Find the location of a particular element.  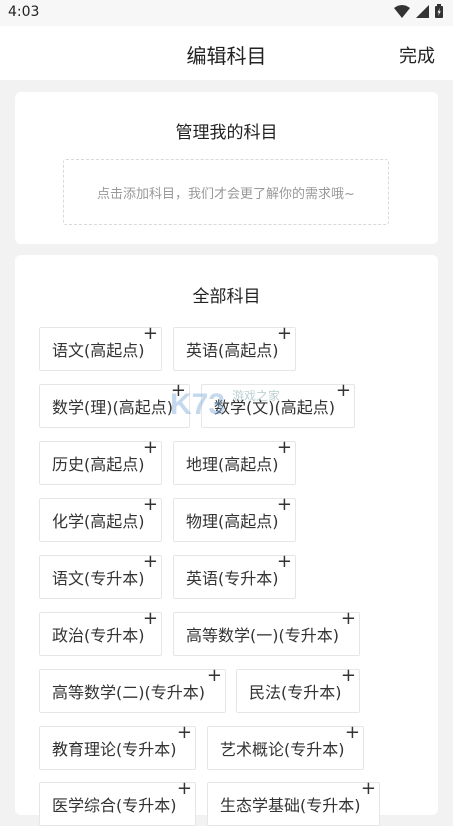

my-subjects-empty-area: 点击添加科目，我们才会更了解你的需求哦~ is located at coordinates (226, 192).